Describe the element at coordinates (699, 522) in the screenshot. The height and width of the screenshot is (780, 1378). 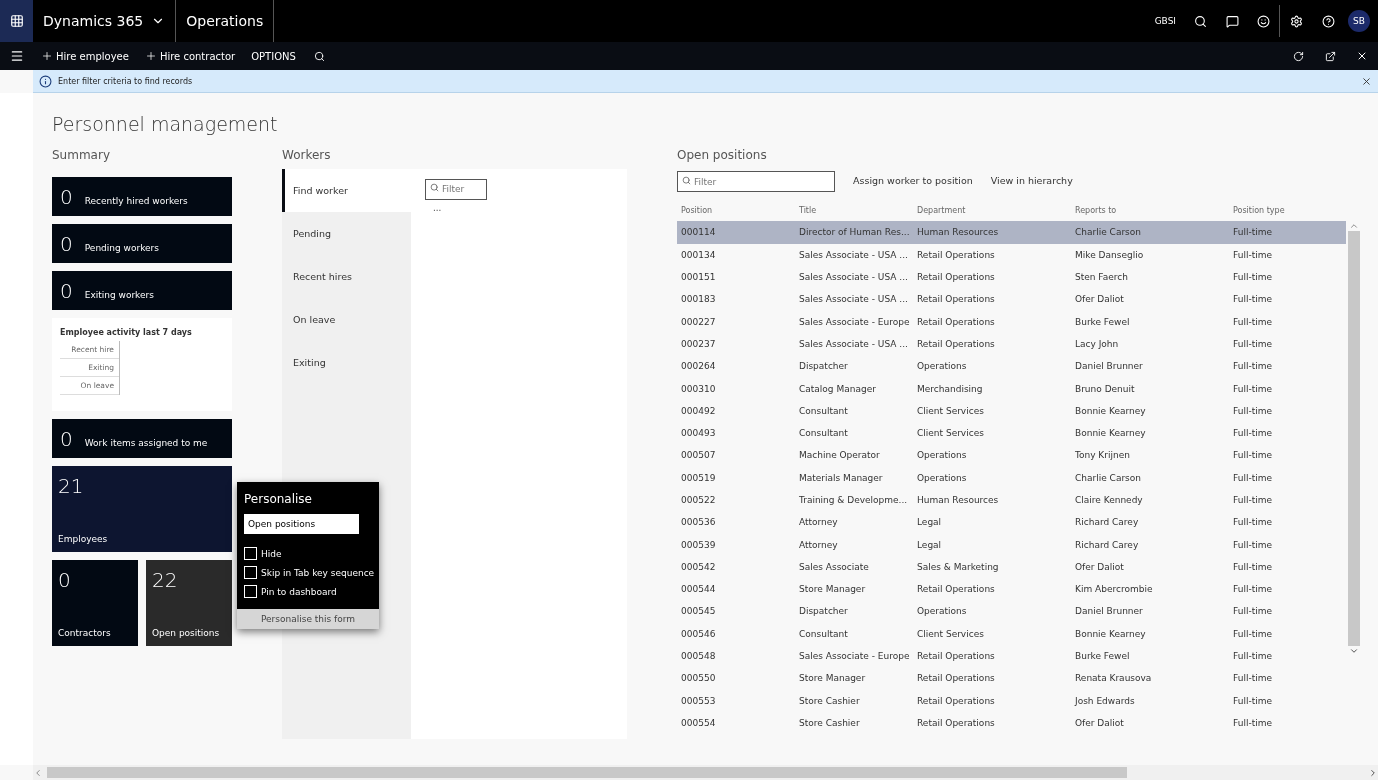
I see `table-cell-text: 000536` at that location.